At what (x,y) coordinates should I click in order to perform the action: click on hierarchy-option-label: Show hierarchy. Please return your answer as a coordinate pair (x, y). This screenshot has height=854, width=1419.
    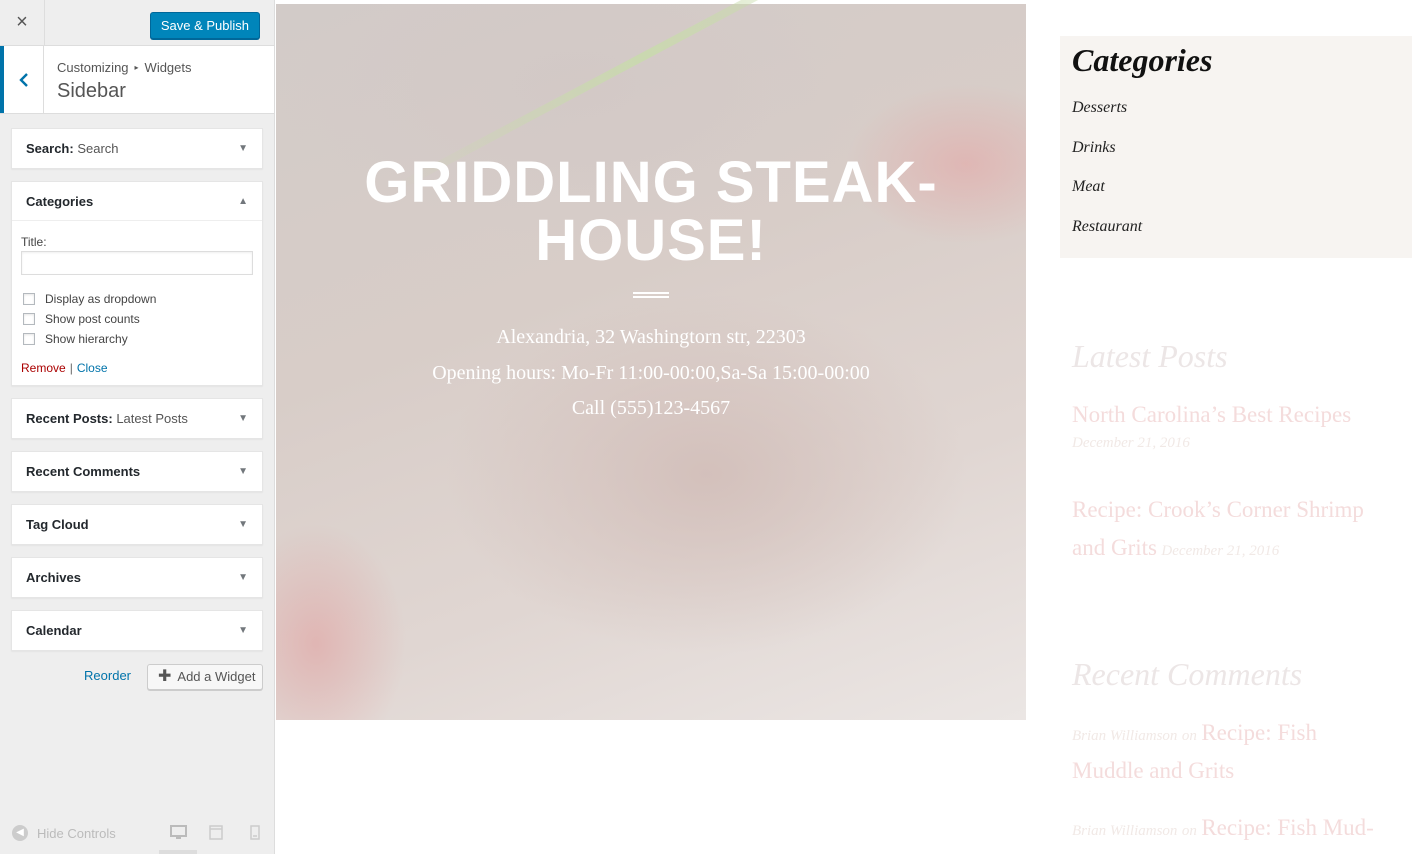
    Looking at the image, I should click on (86, 339).